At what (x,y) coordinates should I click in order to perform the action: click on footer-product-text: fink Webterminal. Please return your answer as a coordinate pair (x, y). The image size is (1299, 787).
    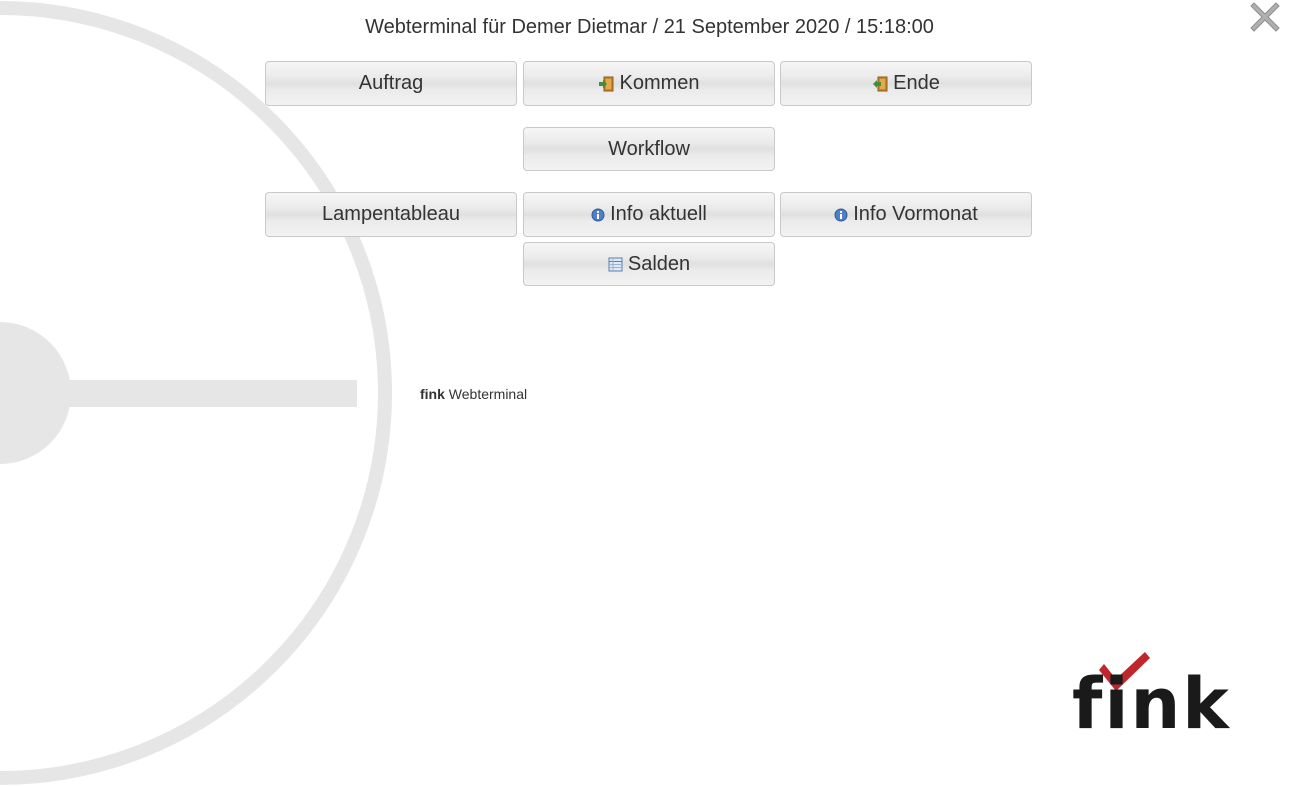
    Looking at the image, I should click on (473, 394).